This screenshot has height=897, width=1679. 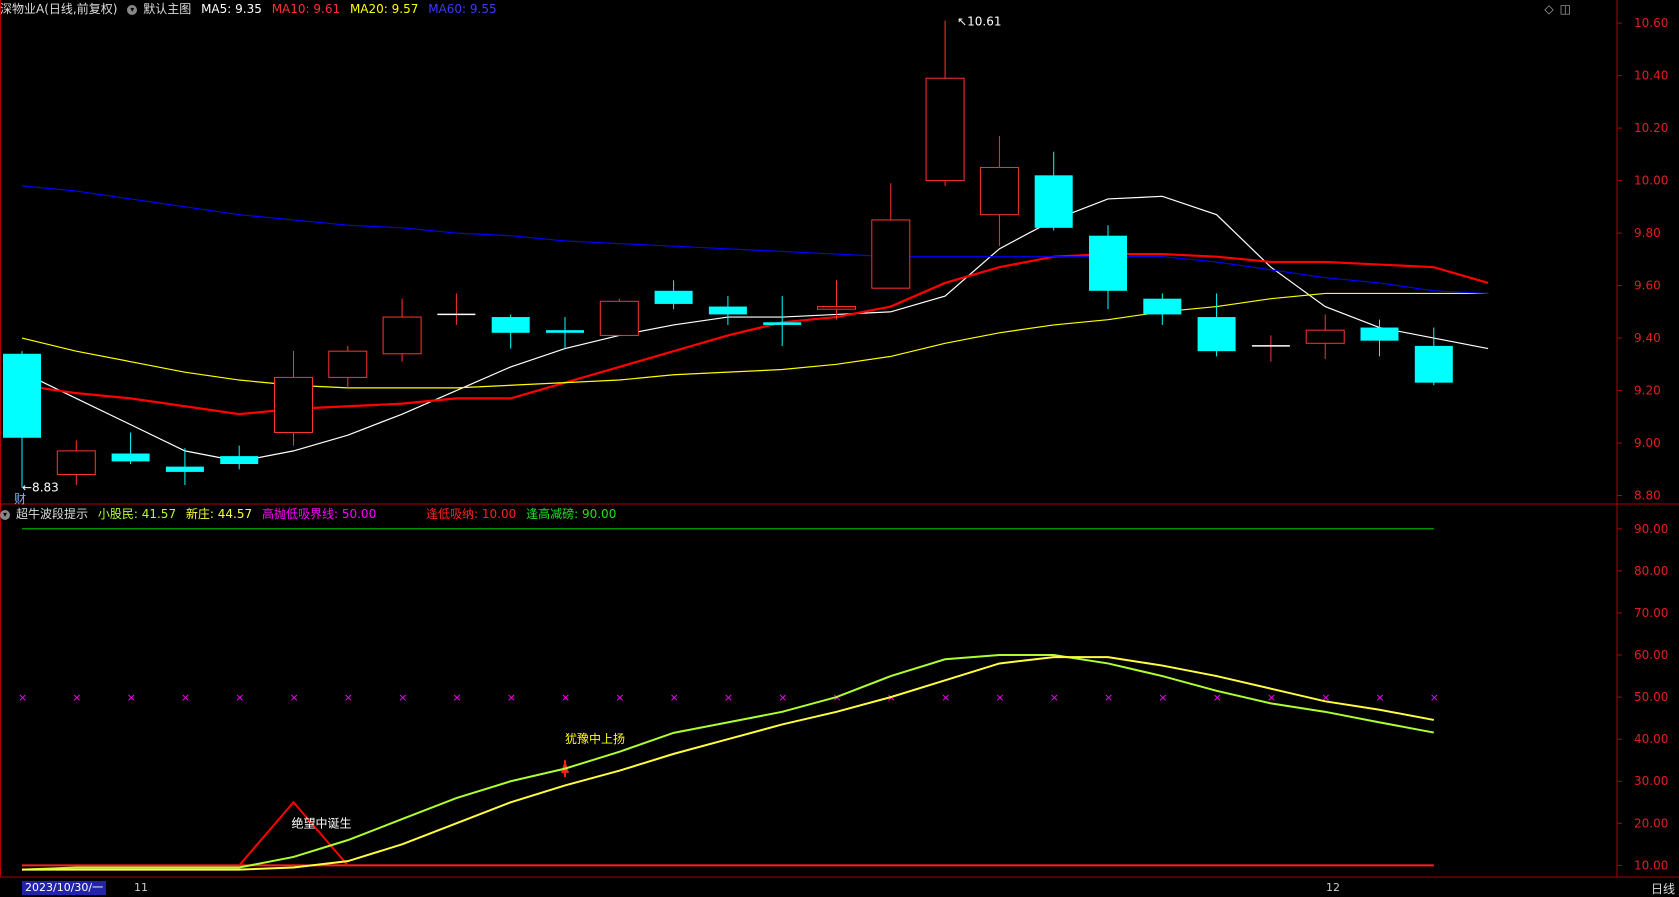 What do you see at coordinates (1651, 781) in the screenshot?
I see `indicator-tick-label: 30.00` at bounding box center [1651, 781].